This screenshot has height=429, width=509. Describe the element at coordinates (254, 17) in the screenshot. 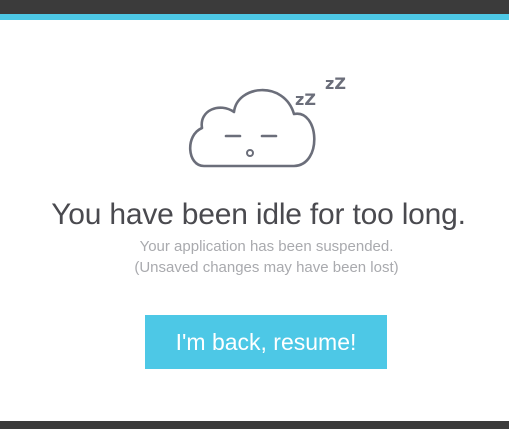

I see `accent-bar` at that location.